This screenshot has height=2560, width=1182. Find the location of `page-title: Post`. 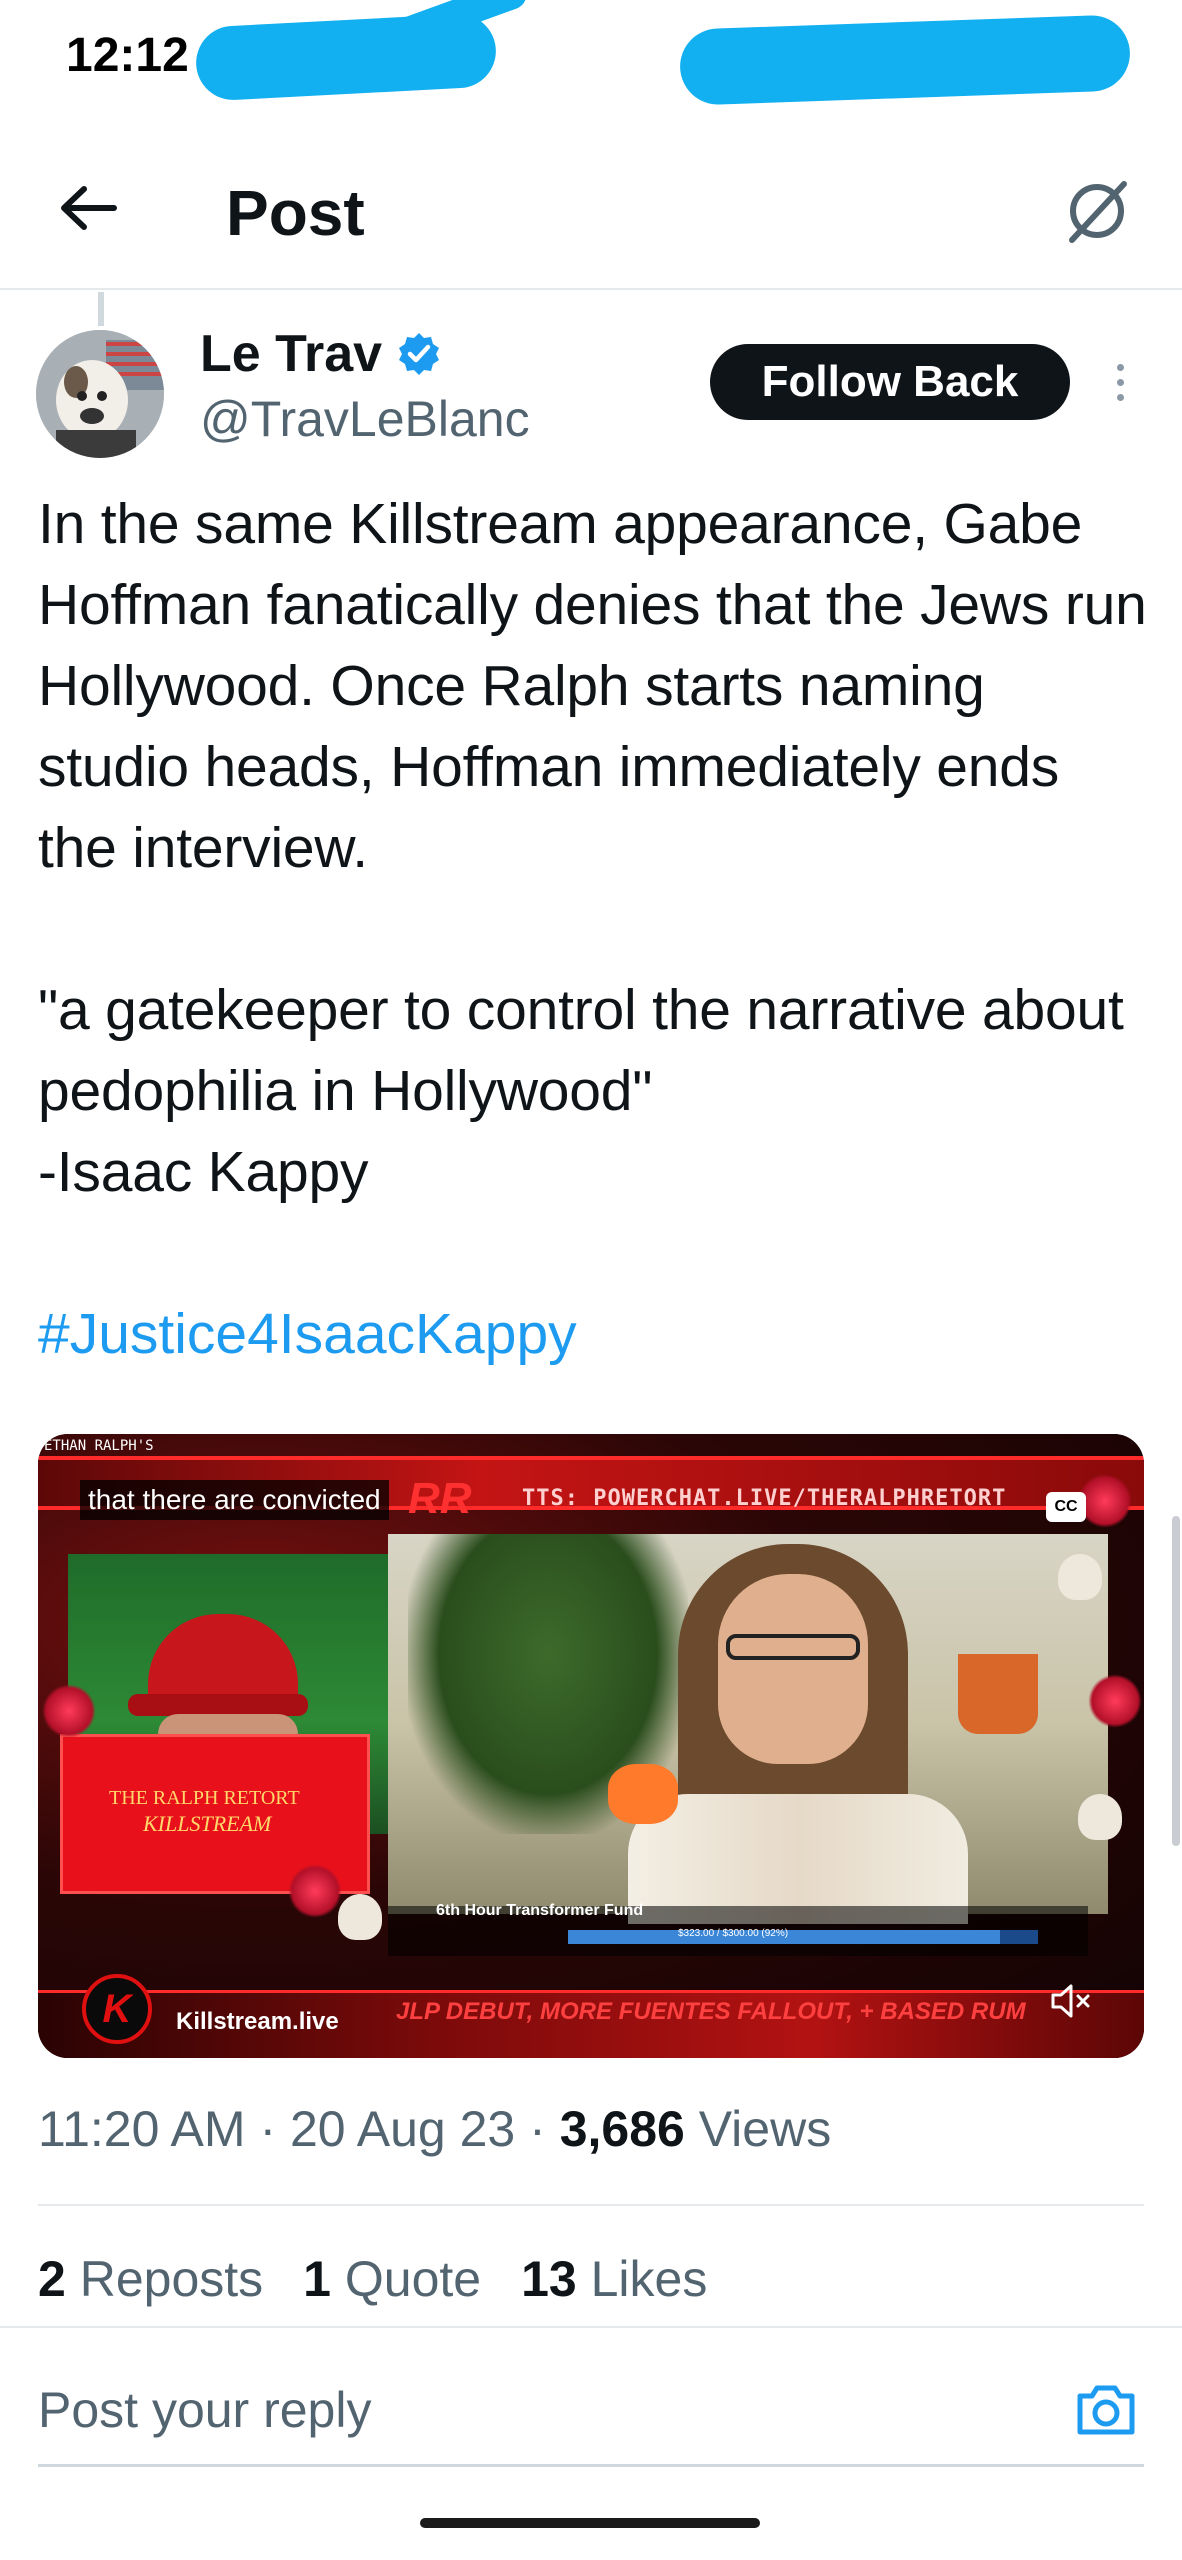

page-title: Post is located at coordinates (295, 213).